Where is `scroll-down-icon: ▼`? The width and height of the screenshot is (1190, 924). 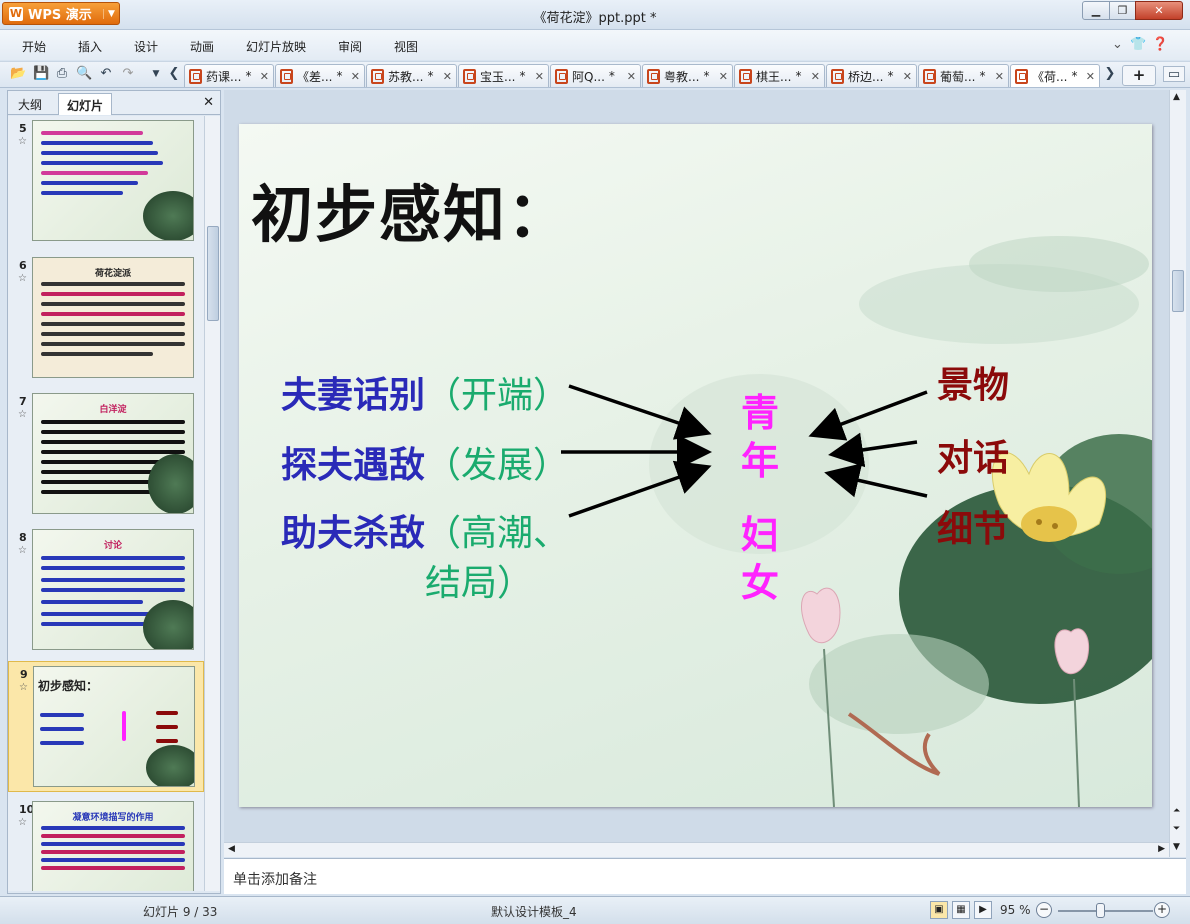 scroll-down-icon: ▼ is located at coordinates (1176, 847).